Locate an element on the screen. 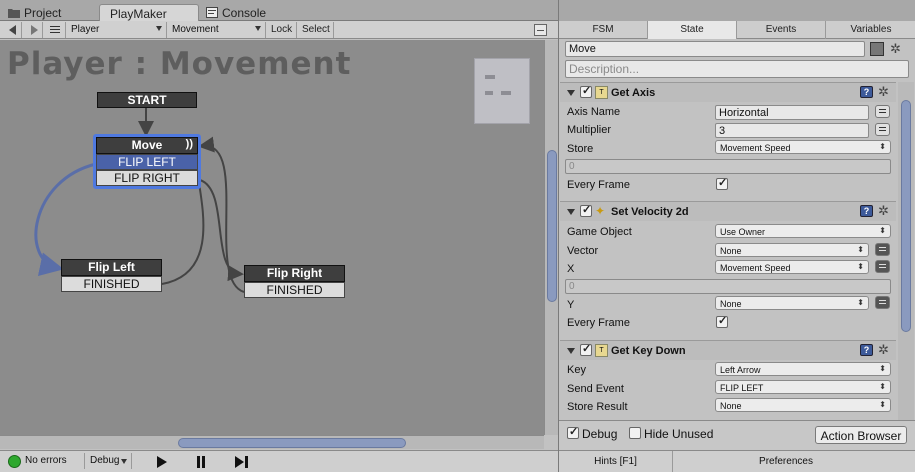 This screenshot has height=472, width=915. tab-playmaker-label: PlayMaker is located at coordinates (138, 14).